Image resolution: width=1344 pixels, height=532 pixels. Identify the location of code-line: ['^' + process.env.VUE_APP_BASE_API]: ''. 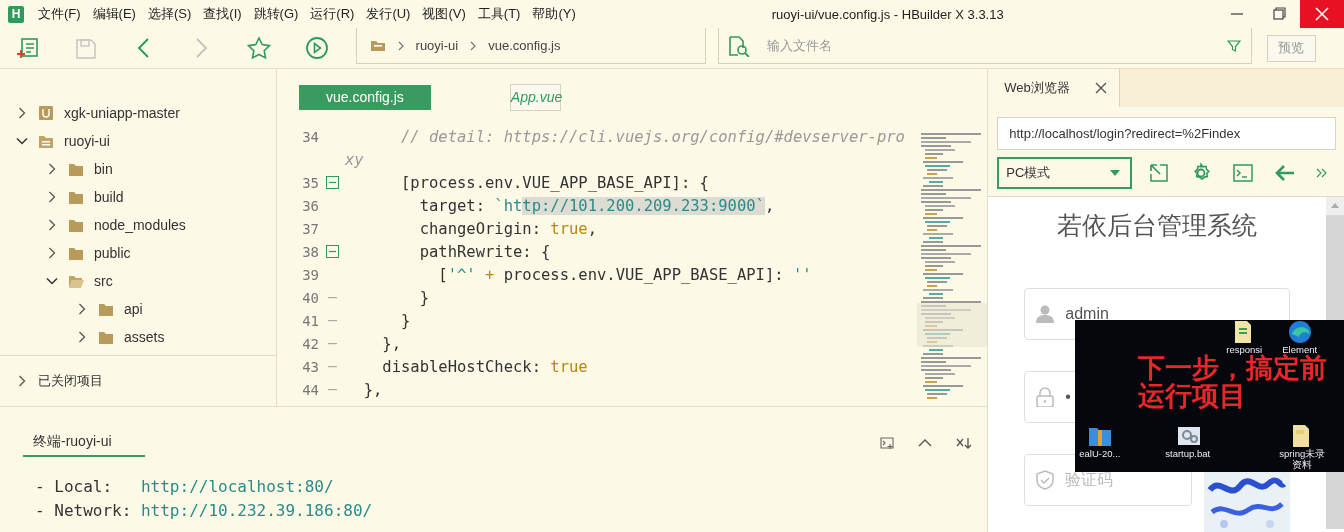
(624, 274).